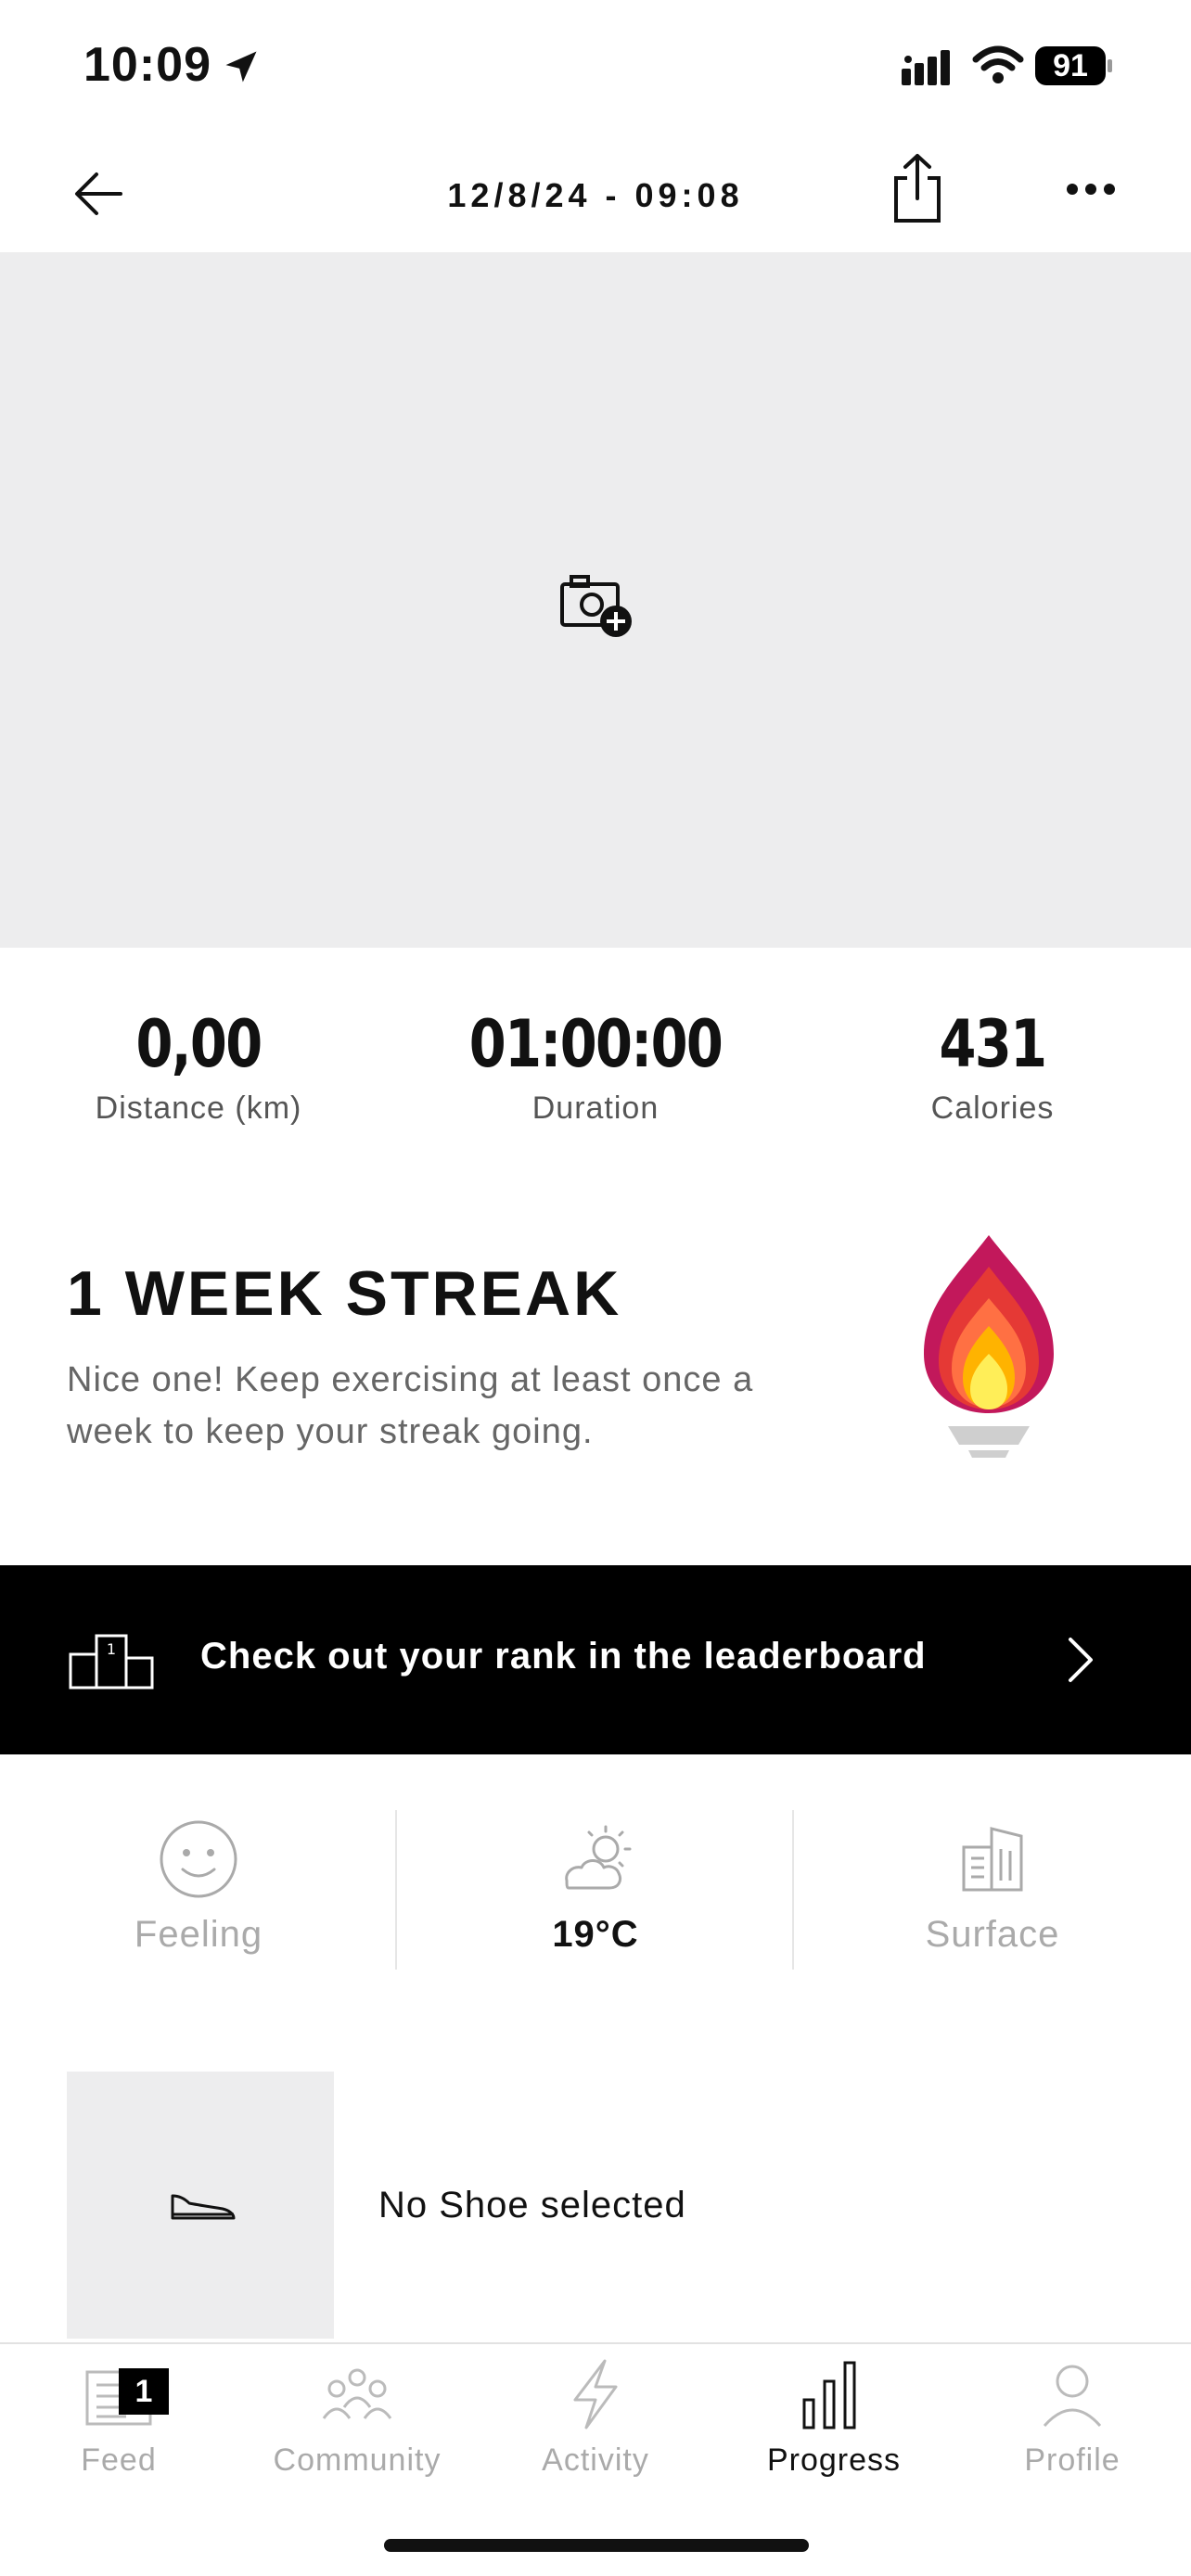  Describe the element at coordinates (118, 2418) in the screenshot. I see `tab-feed: 1 Feed` at that location.